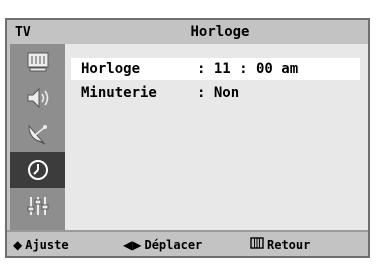  I want to click on menu-row-label: Minuterie, so click(119, 93).